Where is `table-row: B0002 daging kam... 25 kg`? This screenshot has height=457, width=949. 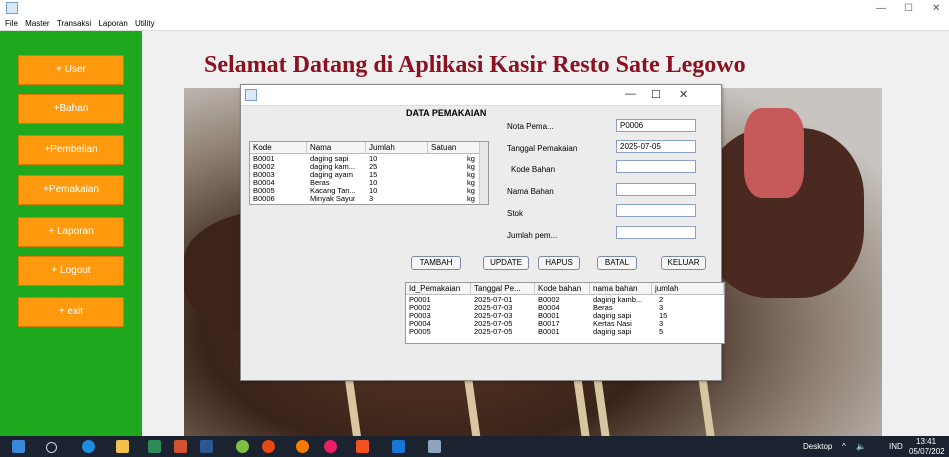
table-row: B0002 daging kam... 25 kg is located at coordinates (369, 167).